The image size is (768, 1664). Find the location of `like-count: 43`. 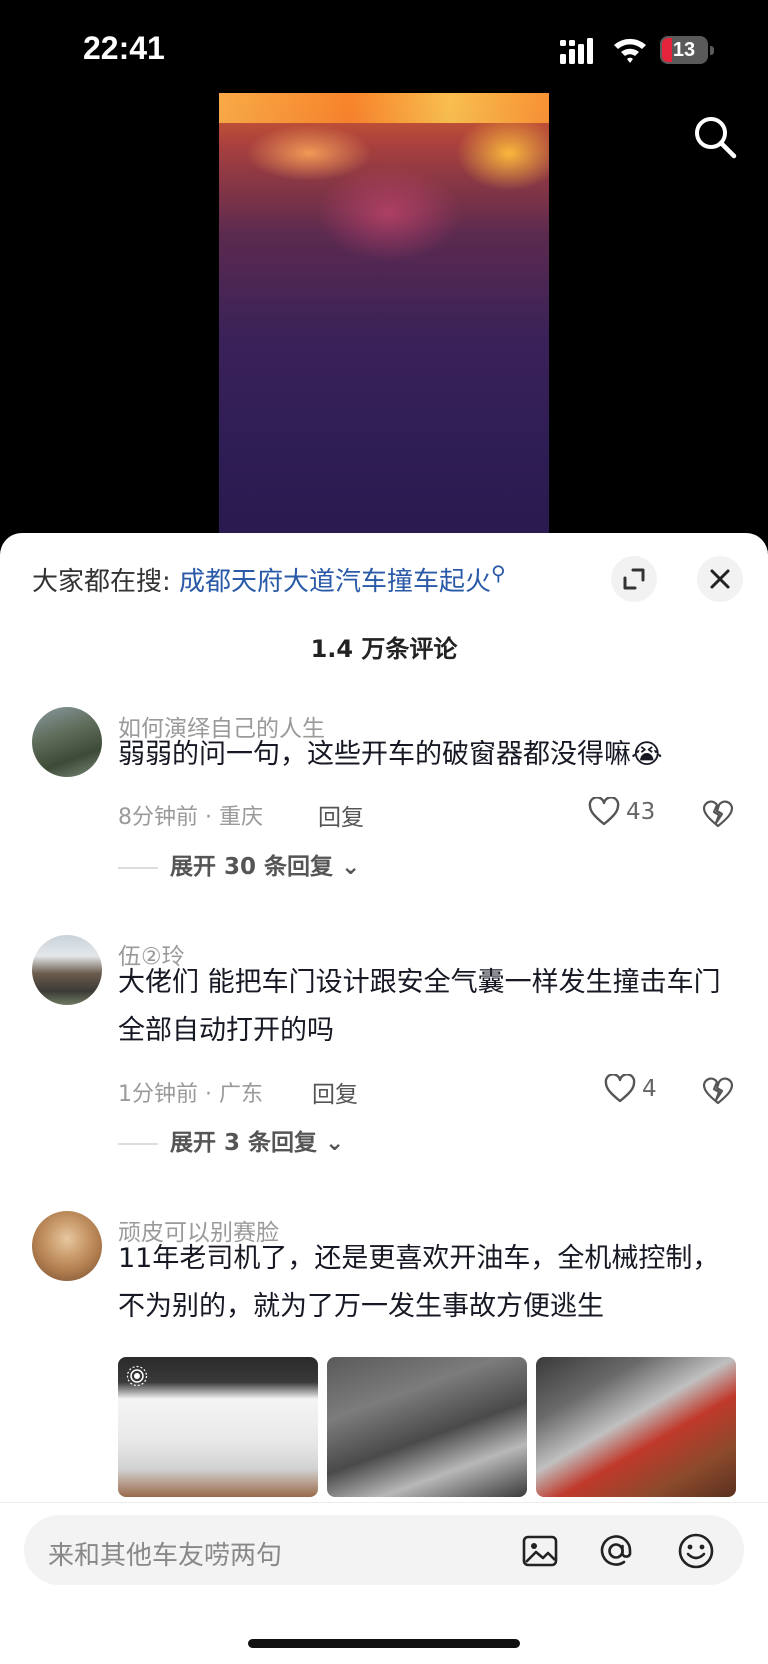

like-count: 43 is located at coordinates (641, 812).